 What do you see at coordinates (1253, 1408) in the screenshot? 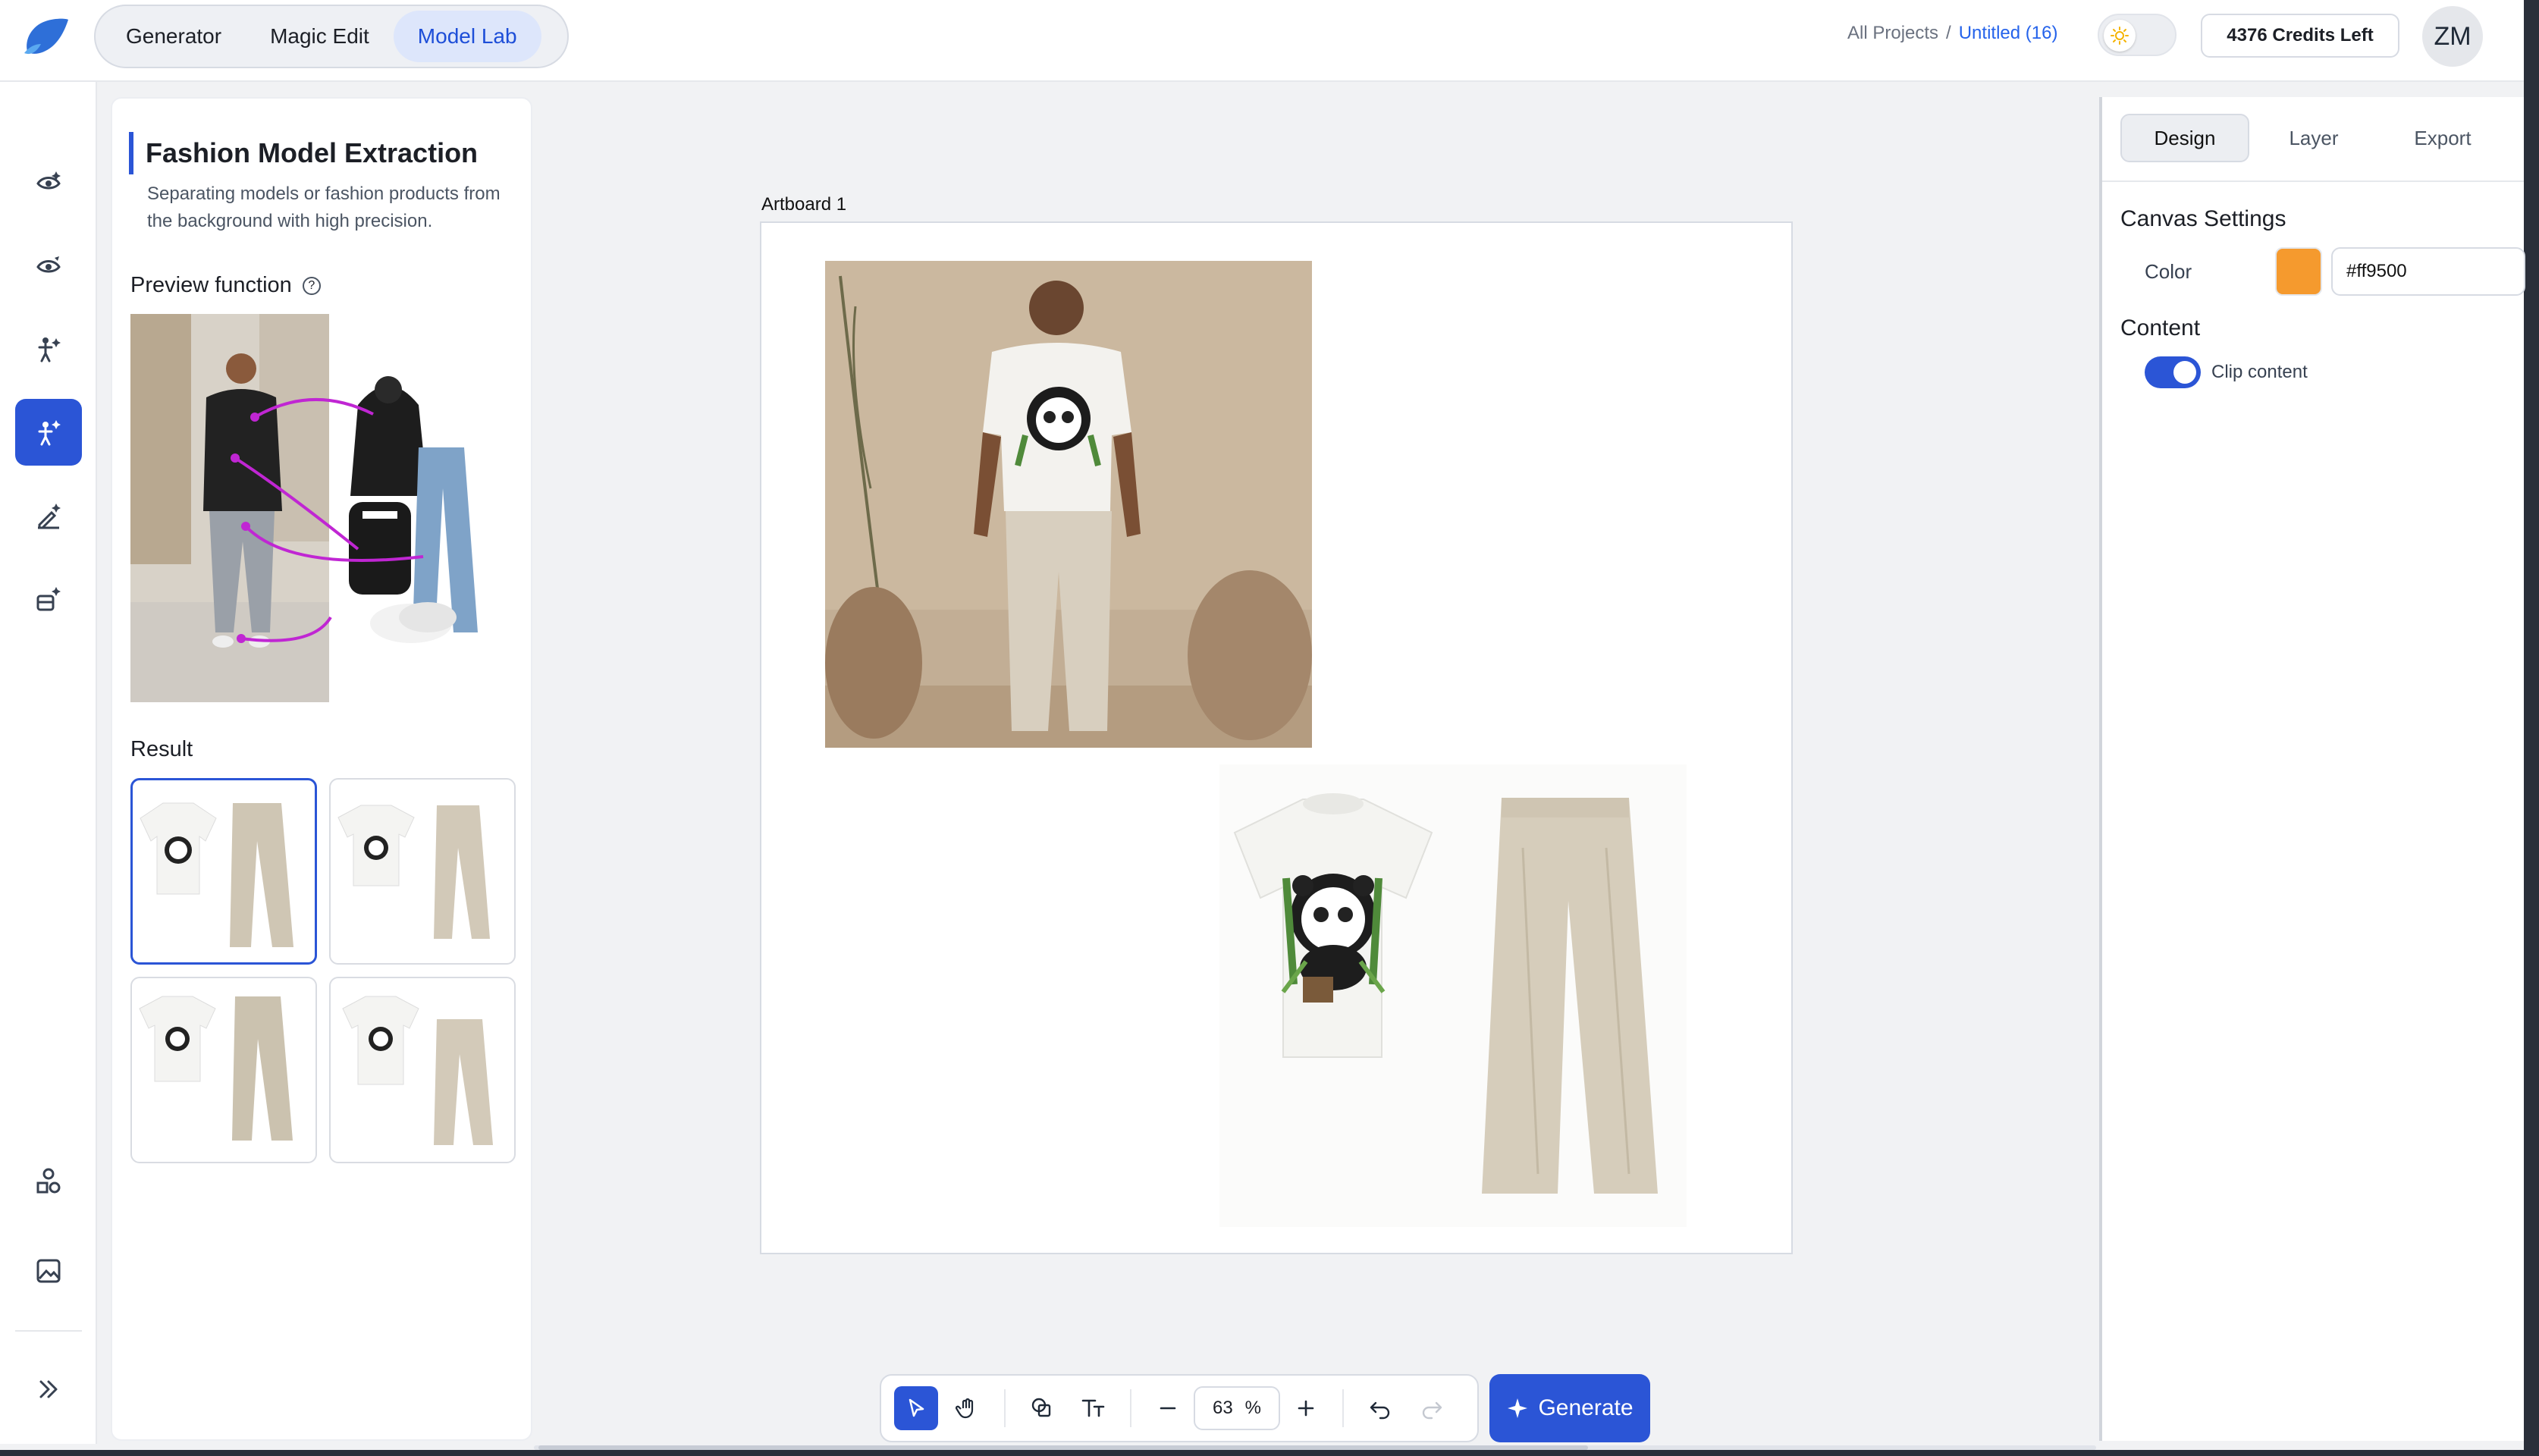
I see `zoom-unit: %` at bounding box center [1253, 1408].